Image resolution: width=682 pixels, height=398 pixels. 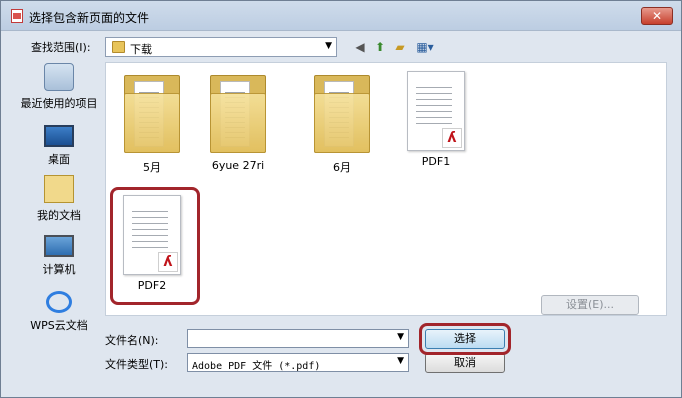 I want to click on look-in-label: 查找范围(I):, so click(x=61, y=47).